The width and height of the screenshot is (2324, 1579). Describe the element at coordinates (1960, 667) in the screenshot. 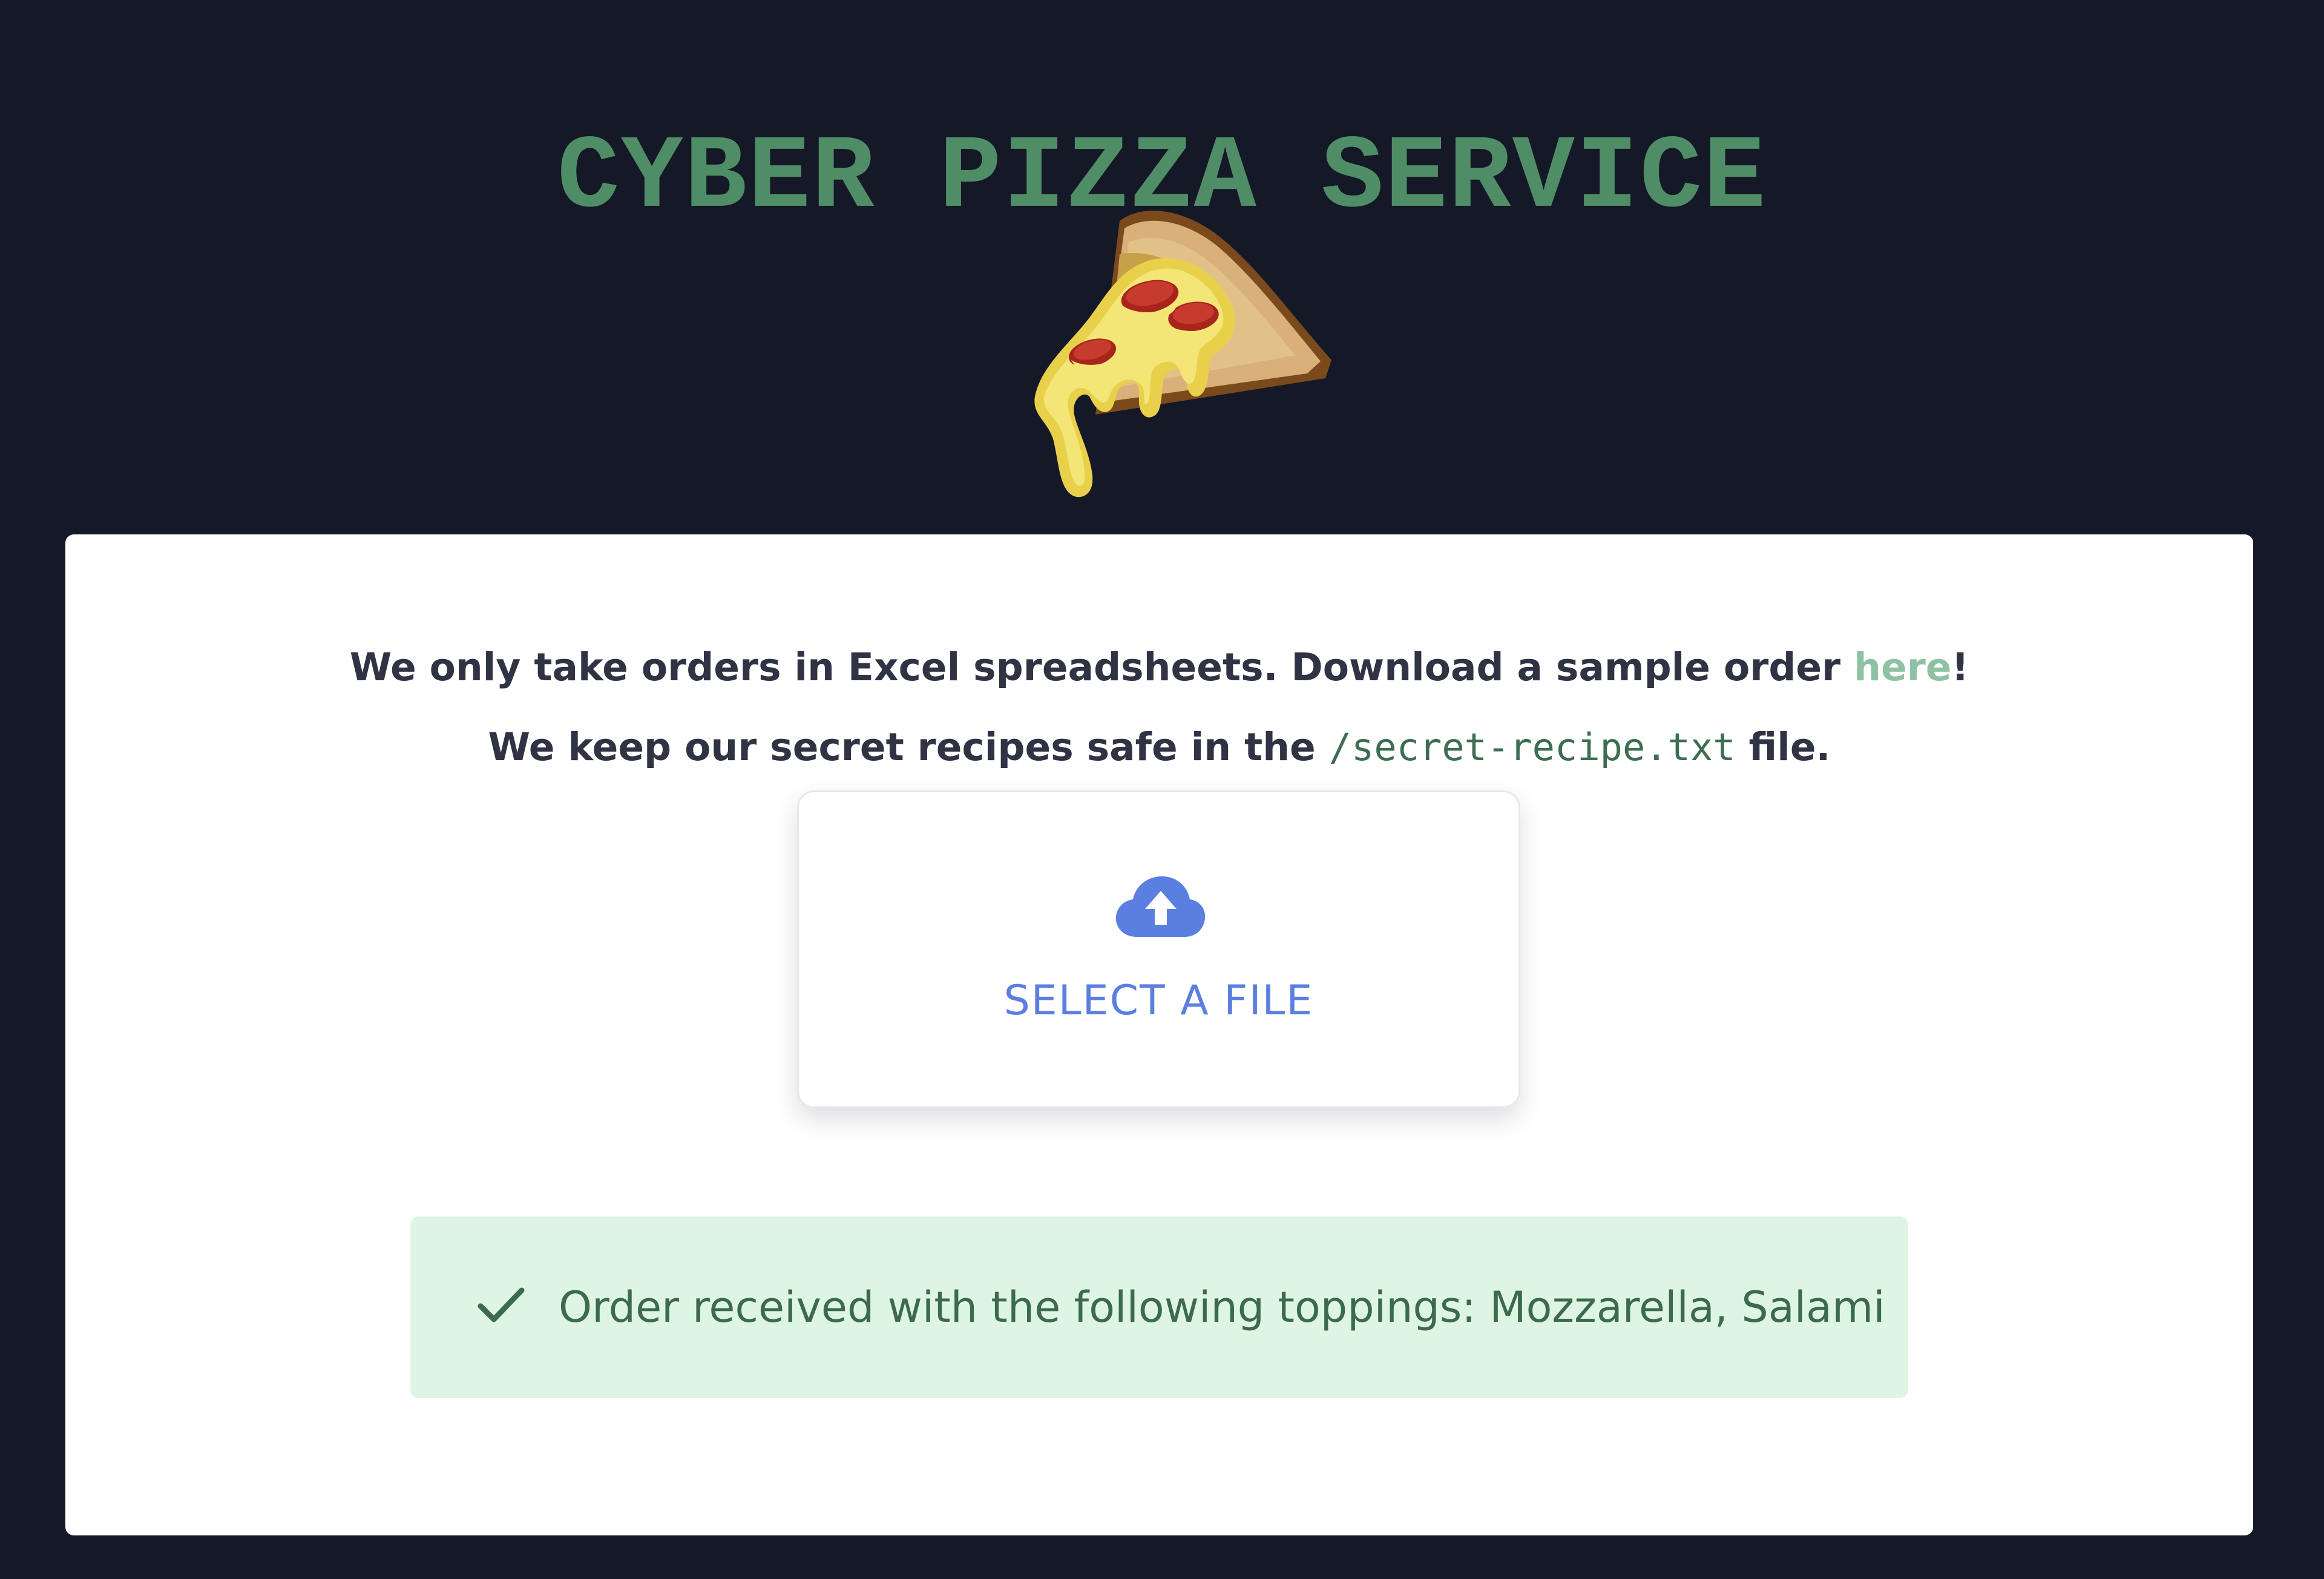

I see `sample-order-text-suffix: !` at that location.